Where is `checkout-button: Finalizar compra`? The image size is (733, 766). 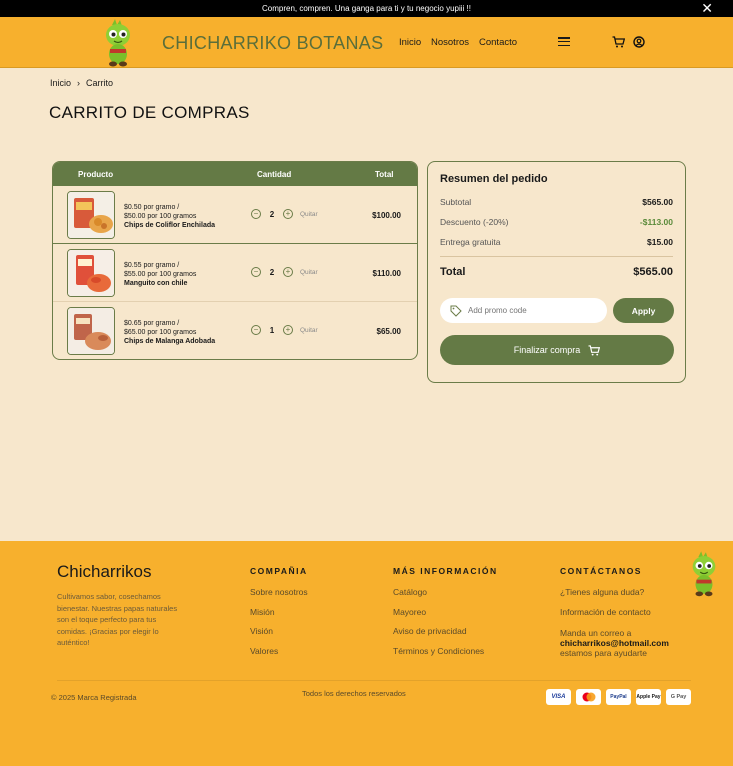
checkout-button: Finalizar compra is located at coordinates (557, 350).